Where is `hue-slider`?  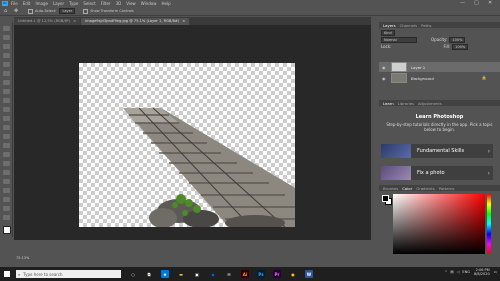
hue-slider is located at coordinates (489, 224).